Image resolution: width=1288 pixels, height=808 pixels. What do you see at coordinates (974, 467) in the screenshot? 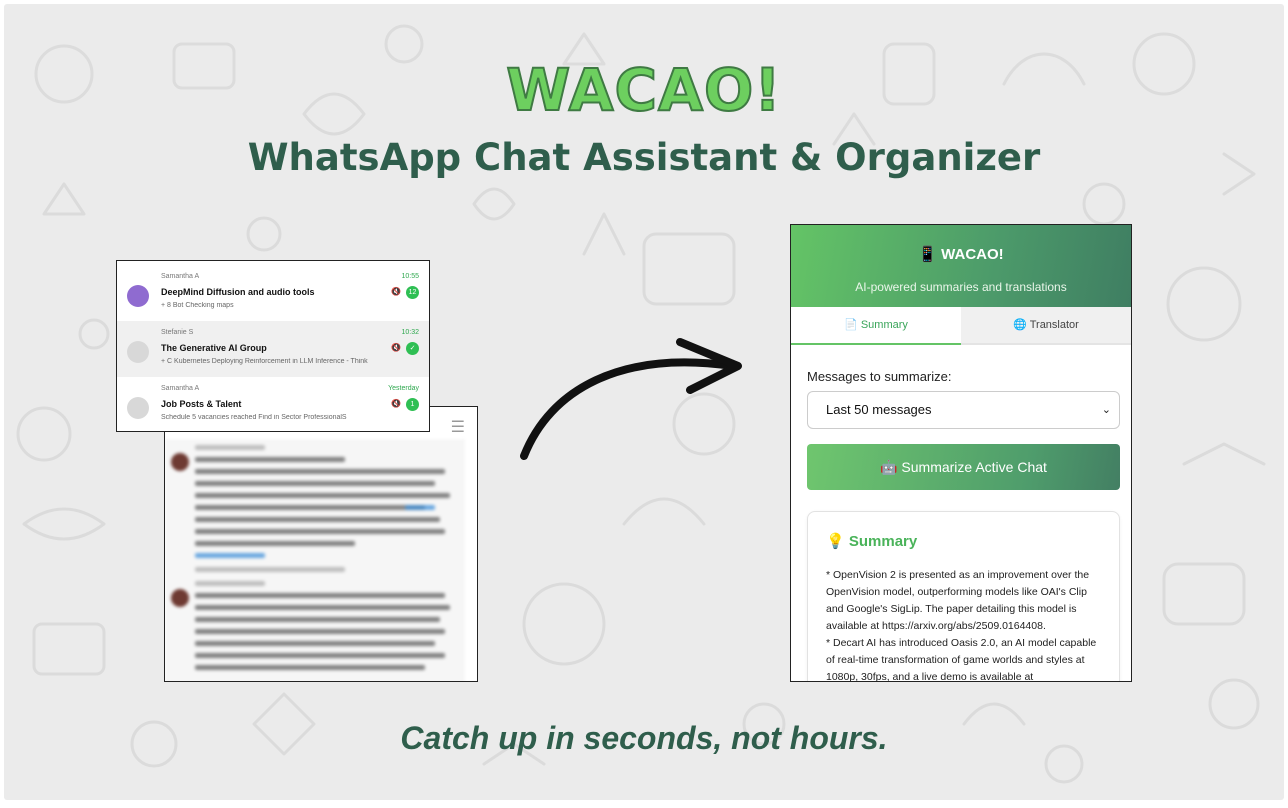
I see `summarize-button-label: Summarize Active Chat` at bounding box center [974, 467].